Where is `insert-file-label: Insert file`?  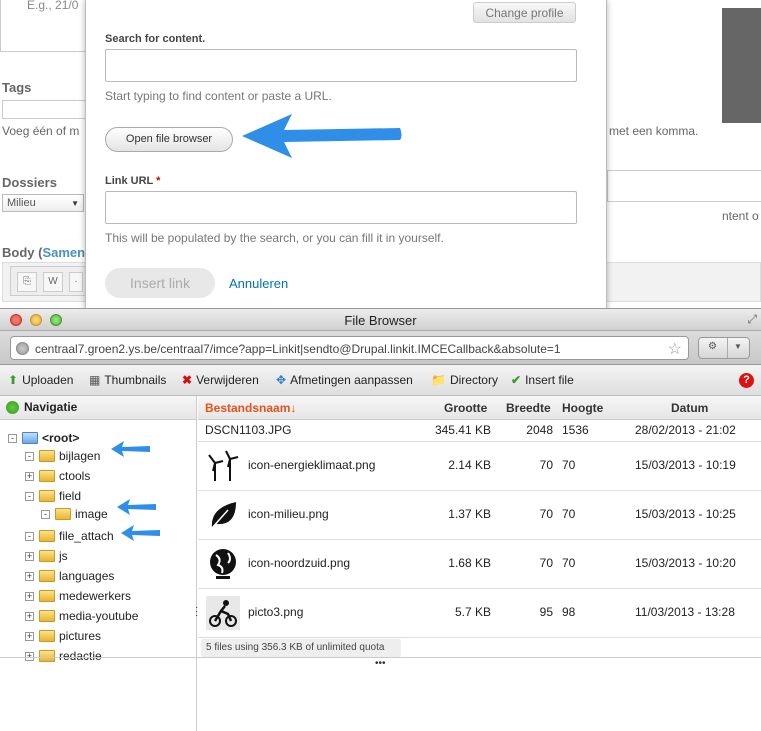
insert-file-label: Insert file is located at coordinates (549, 380).